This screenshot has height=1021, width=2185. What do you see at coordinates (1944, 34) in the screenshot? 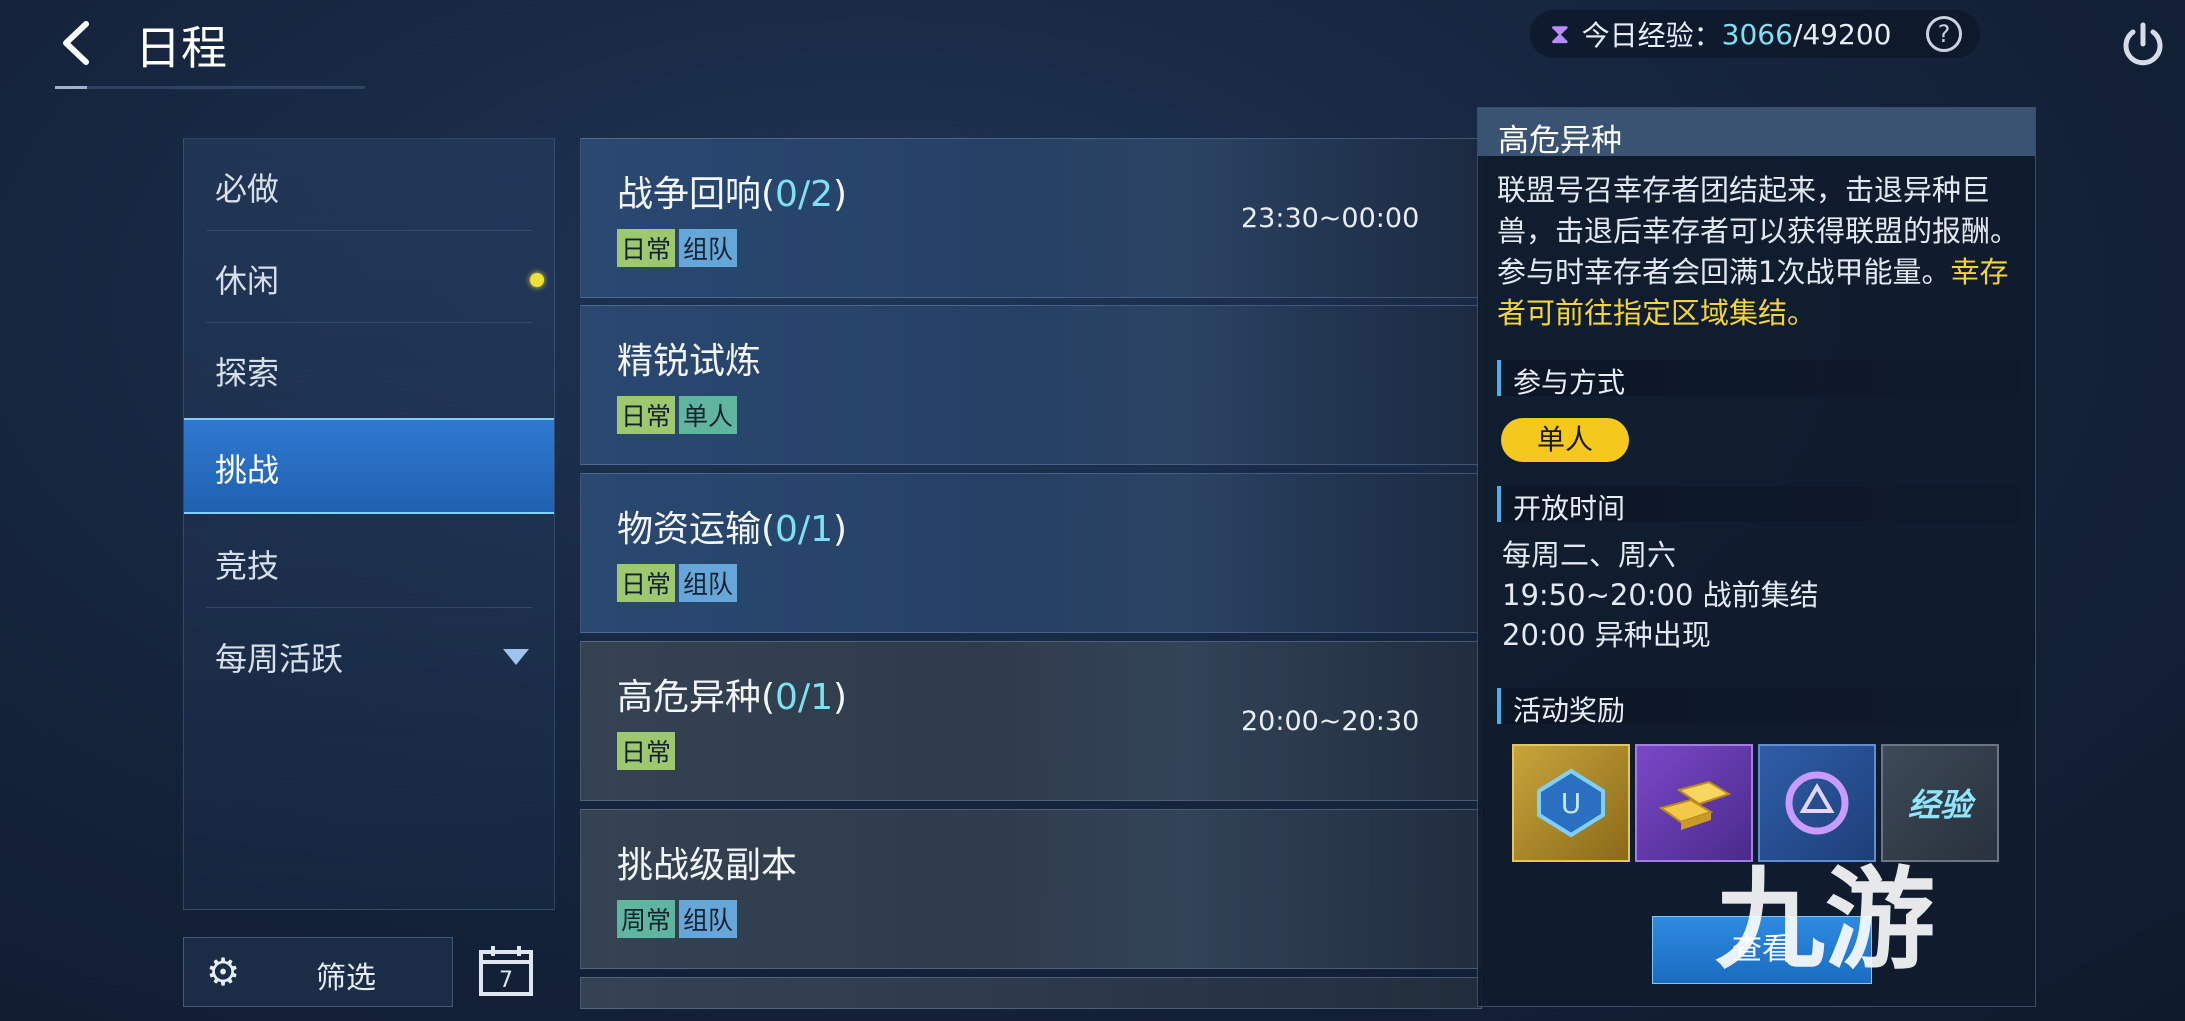
I see `help-icon: ?` at bounding box center [1944, 34].